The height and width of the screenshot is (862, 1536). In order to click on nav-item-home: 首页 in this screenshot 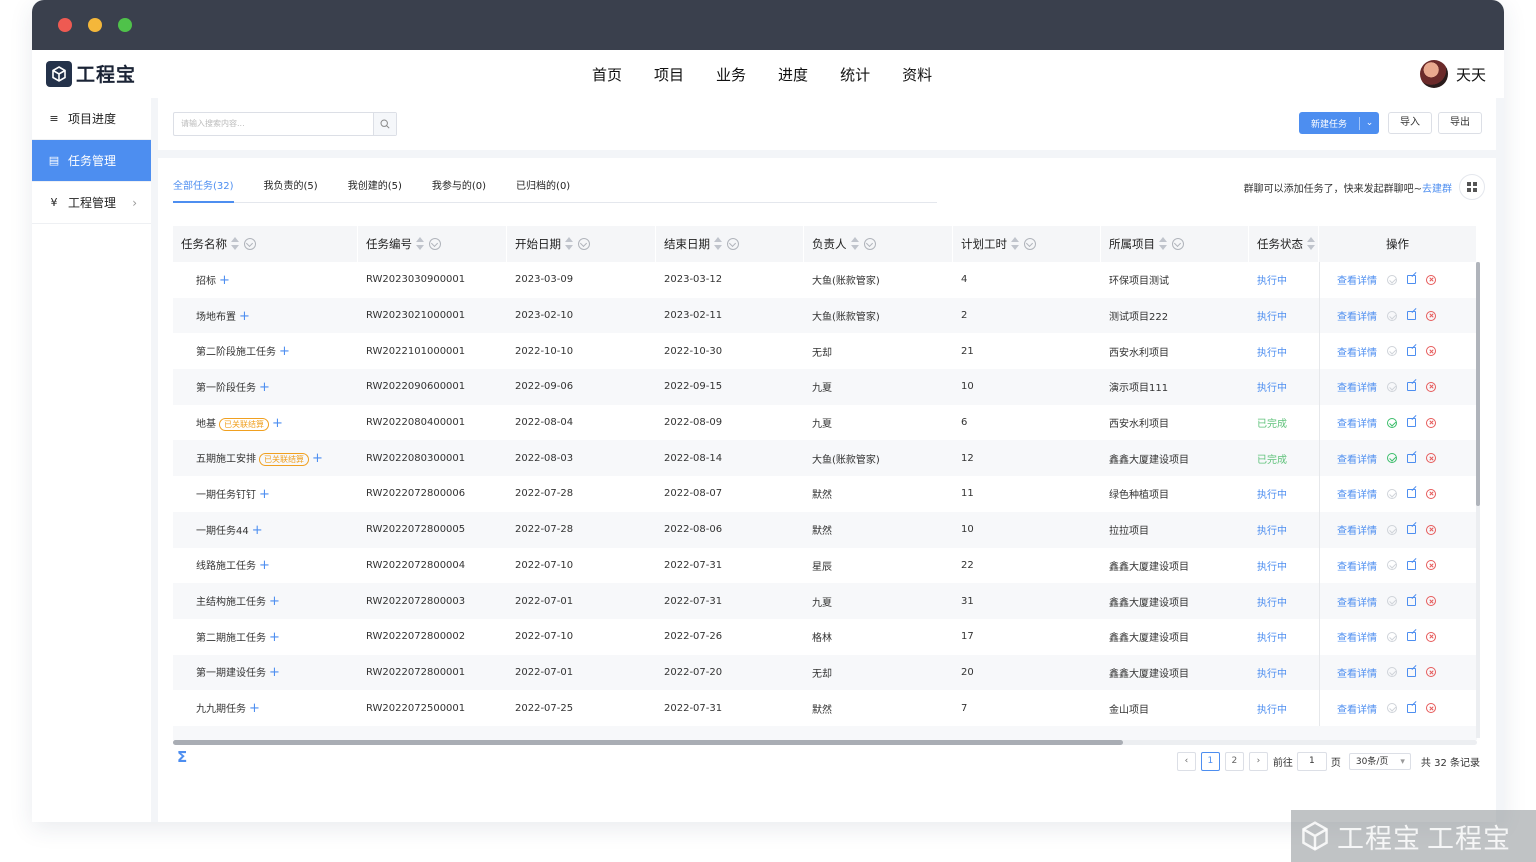, I will do `click(607, 74)`.